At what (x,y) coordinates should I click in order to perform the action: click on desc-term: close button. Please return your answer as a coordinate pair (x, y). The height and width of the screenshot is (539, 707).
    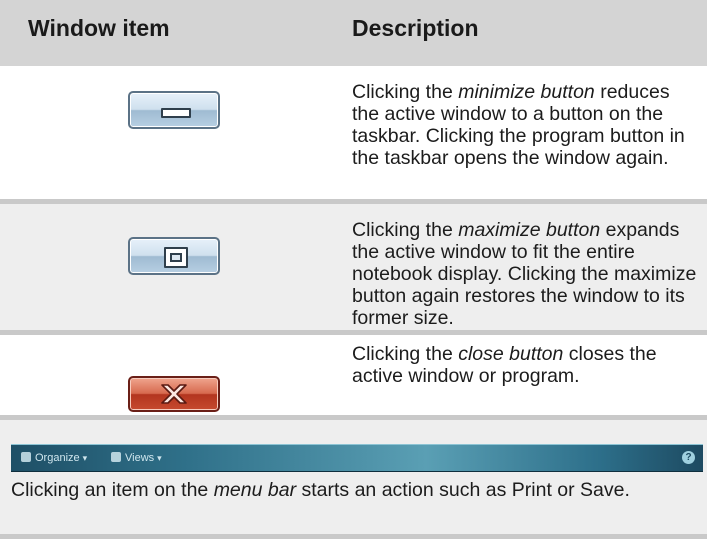
    Looking at the image, I should click on (511, 354).